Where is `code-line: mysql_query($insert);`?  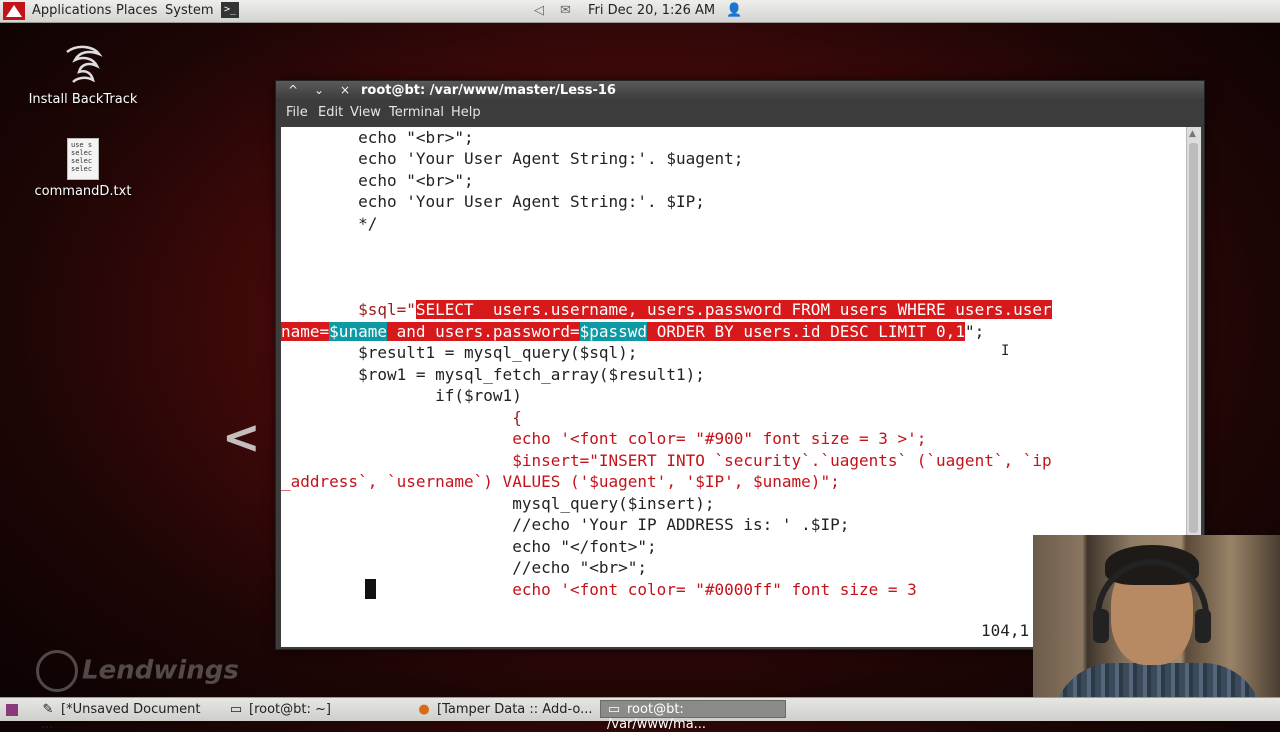
code-line: mysql_query($insert); is located at coordinates (498, 503).